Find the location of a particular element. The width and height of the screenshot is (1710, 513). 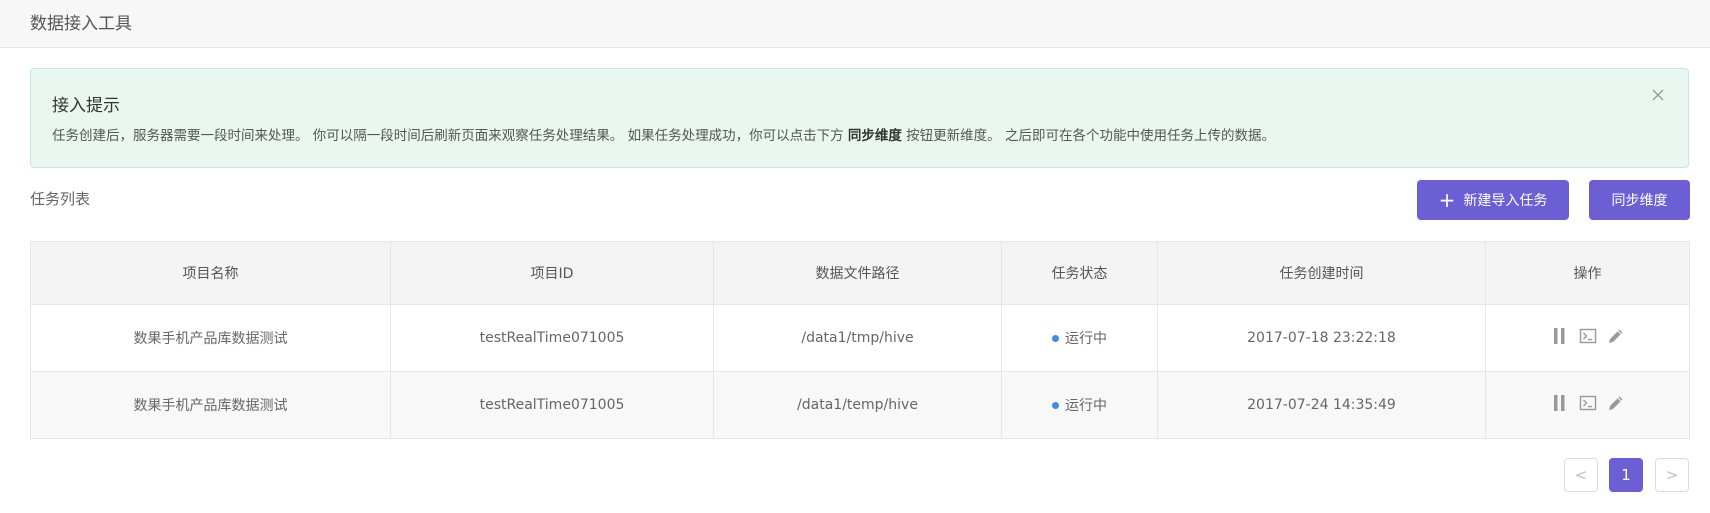

cell-created-time: 2017-07-18 23:22:18 is located at coordinates (1321, 338).